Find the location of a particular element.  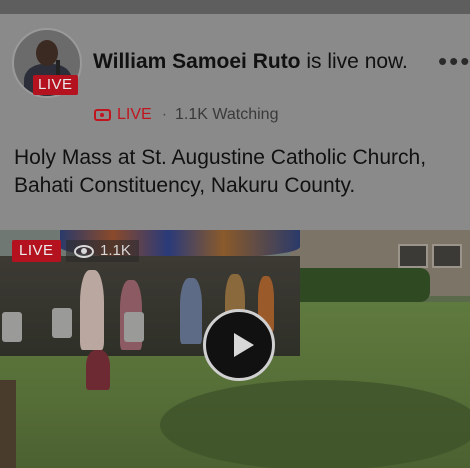

avatar-figure-head is located at coordinates (47, 53).